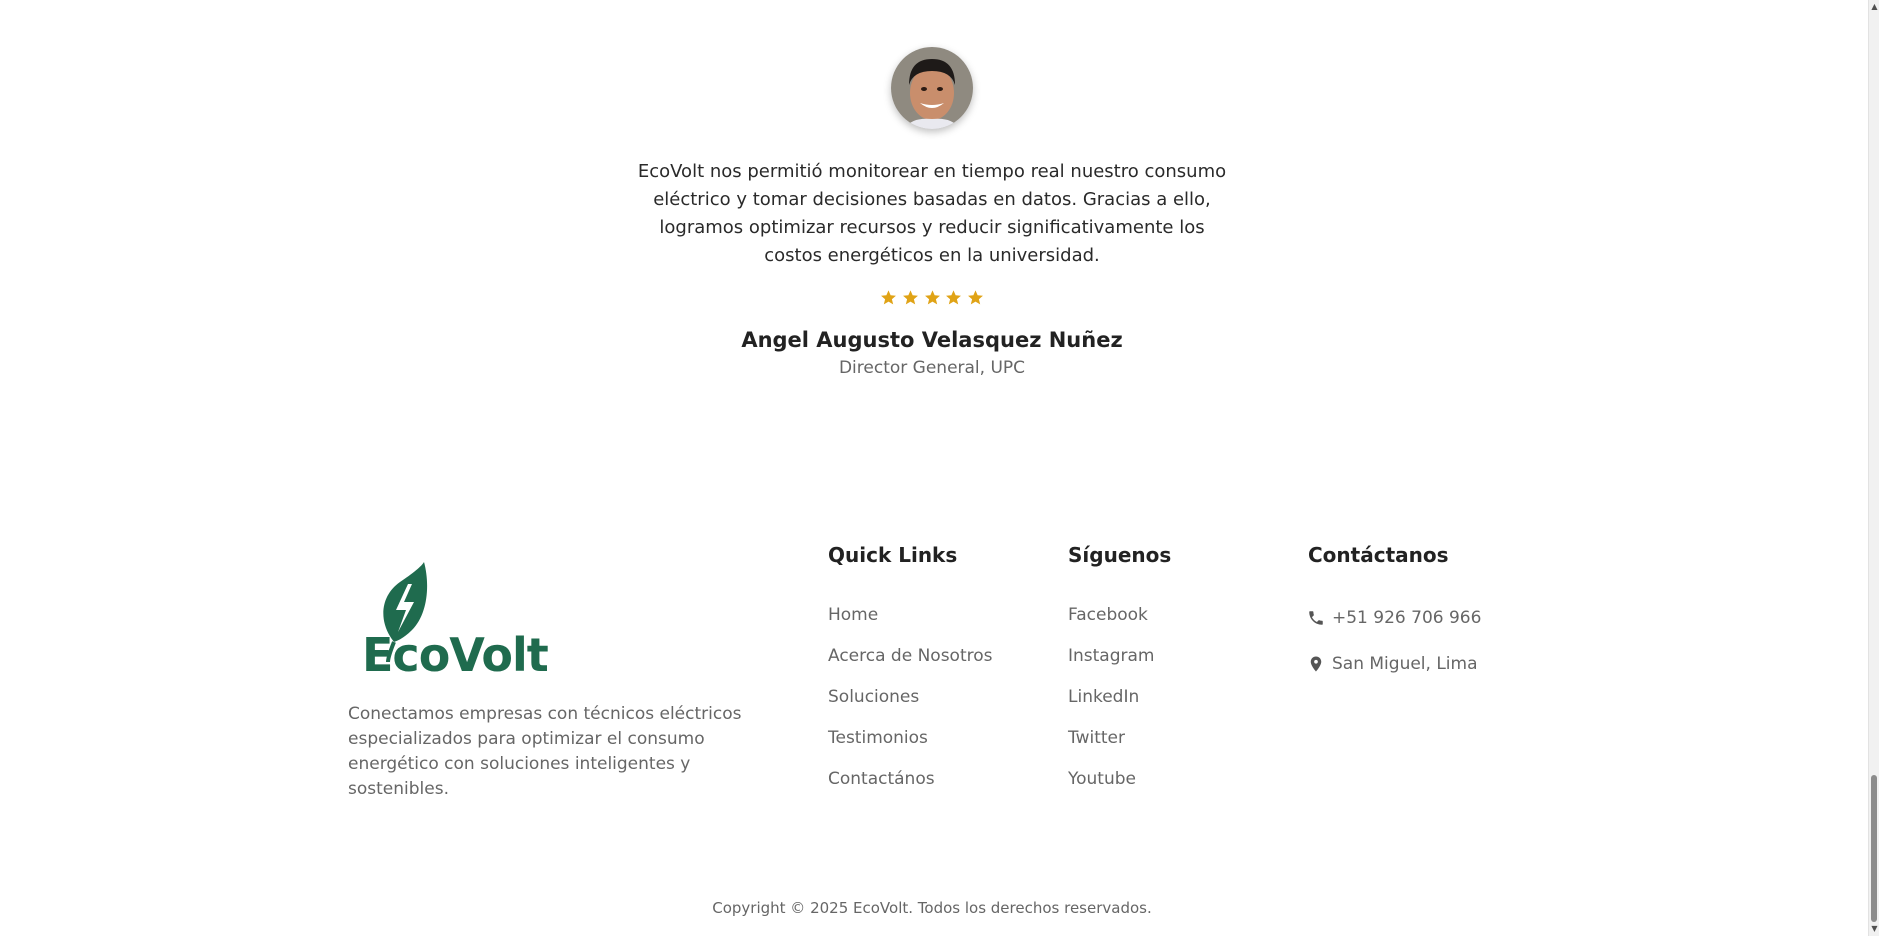 The height and width of the screenshot is (936, 1879). Describe the element at coordinates (1120, 555) in the screenshot. I see `social-title: Síguenos` at that location.